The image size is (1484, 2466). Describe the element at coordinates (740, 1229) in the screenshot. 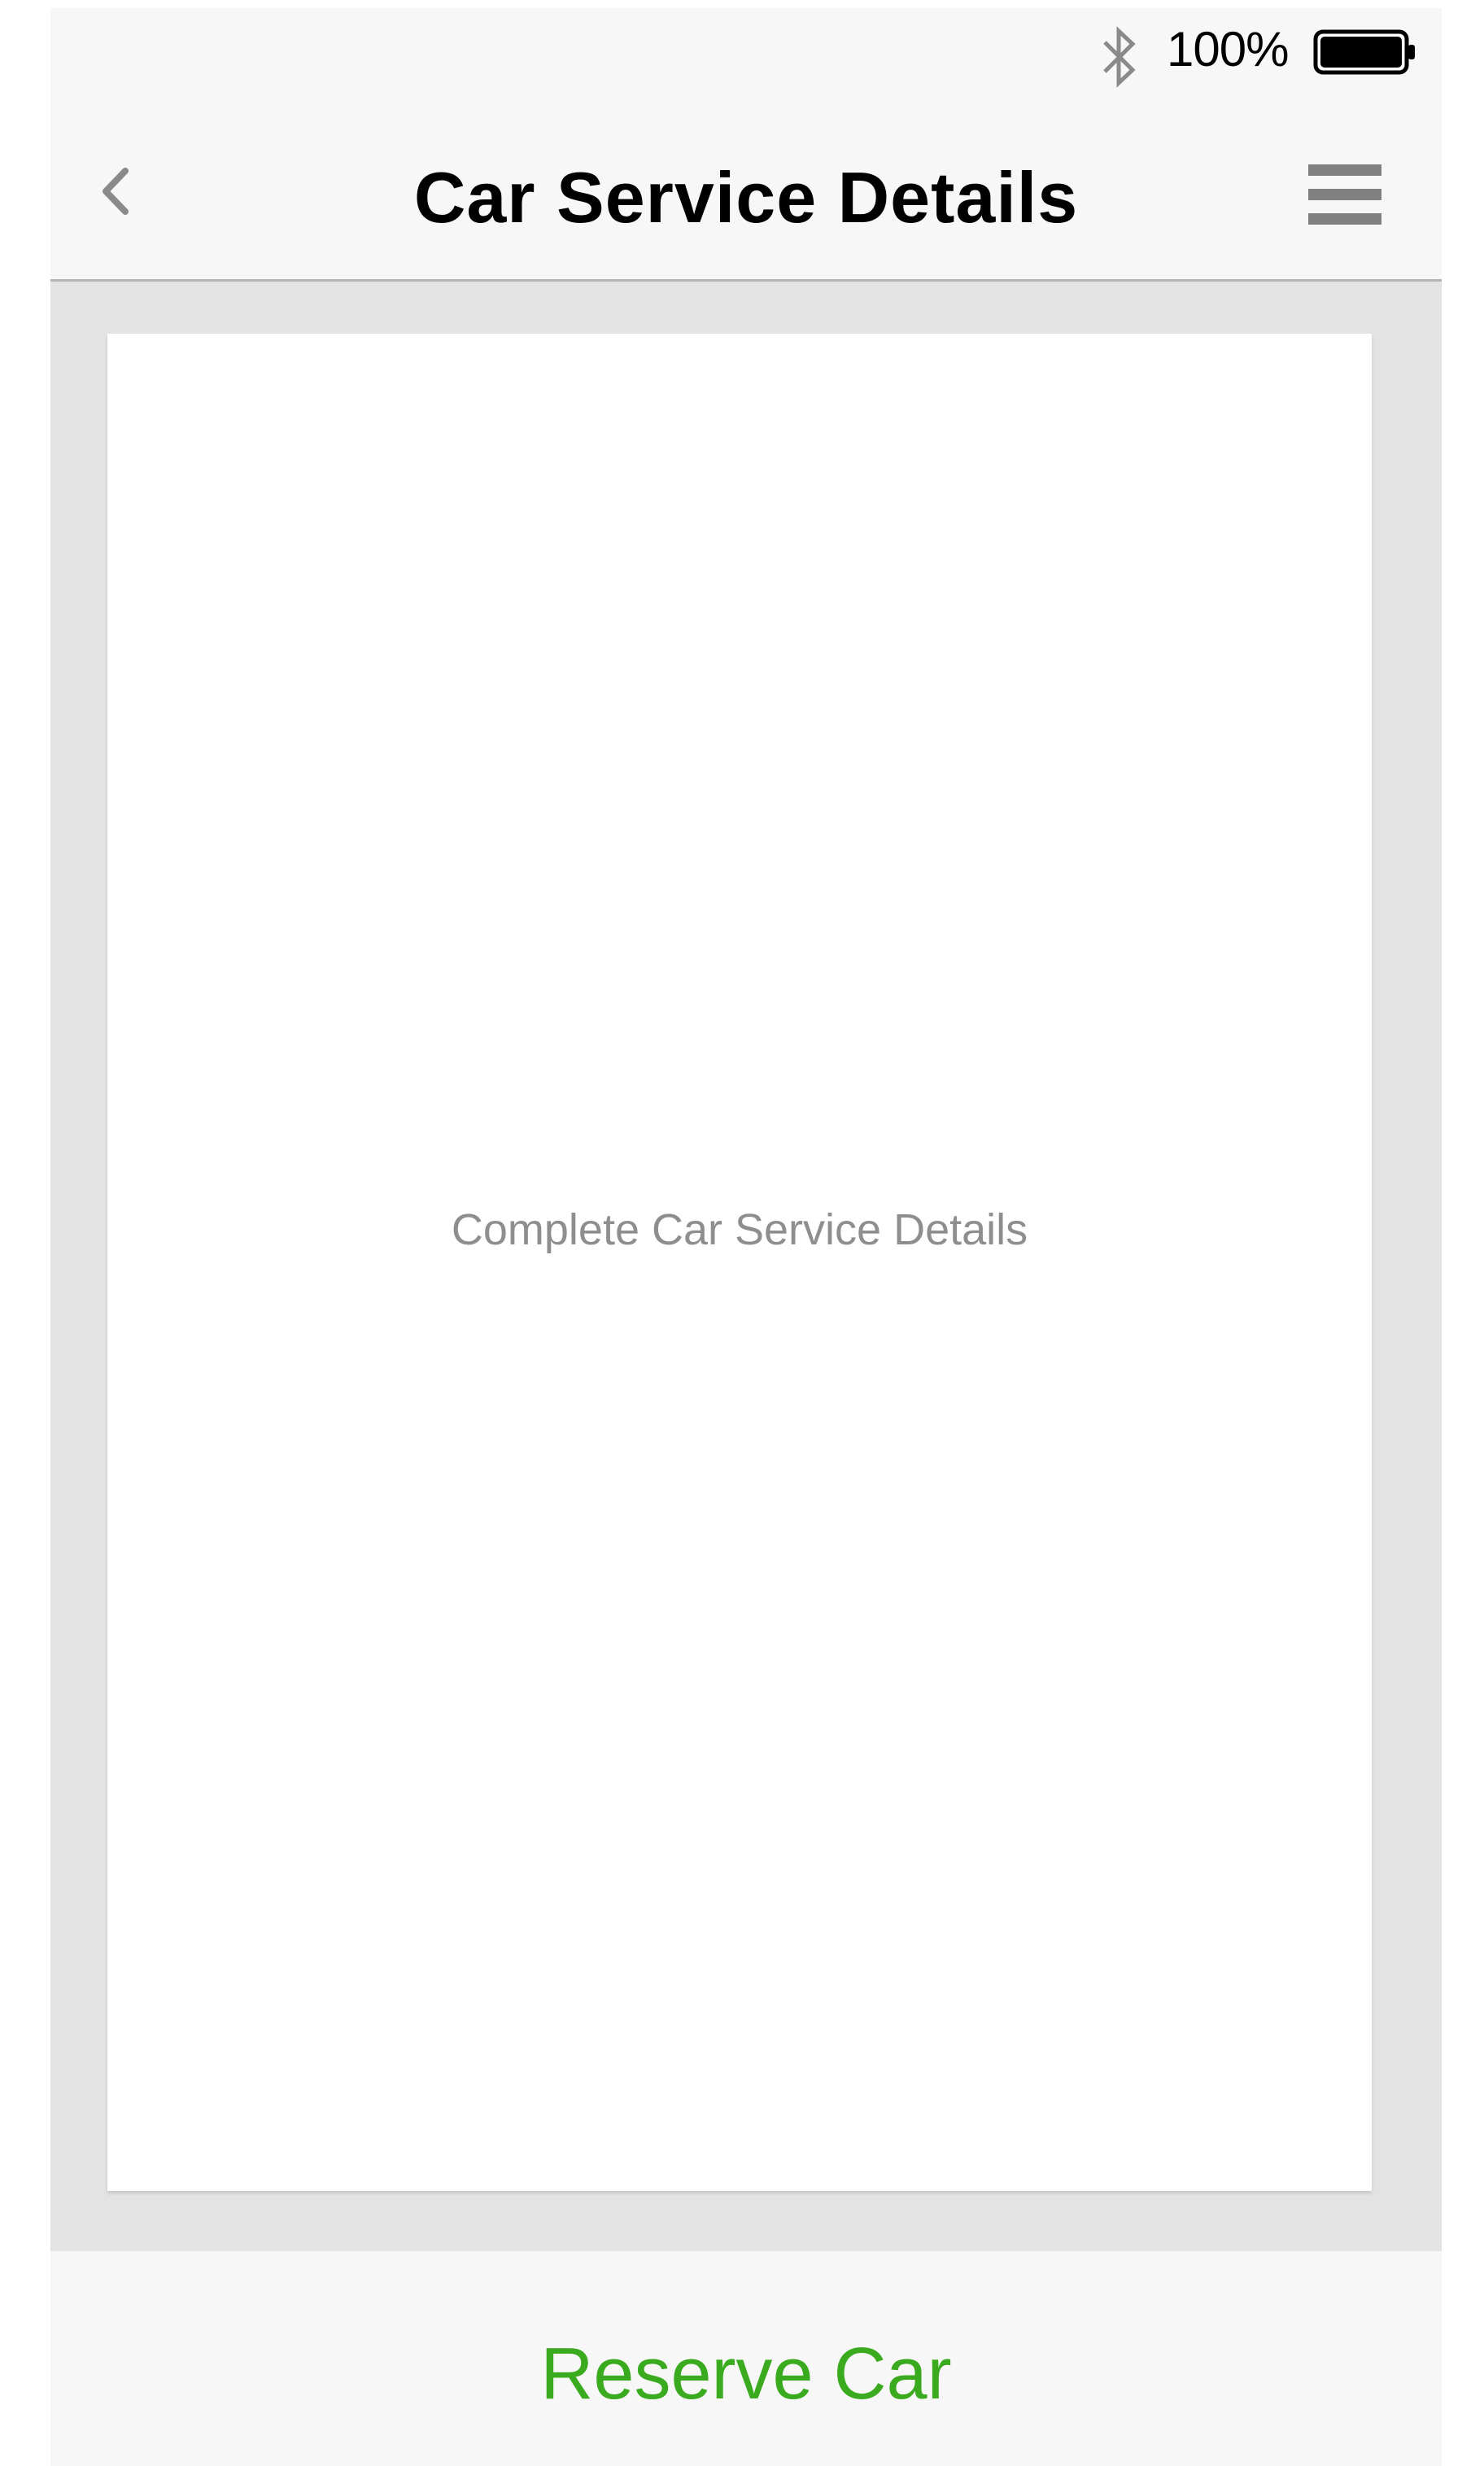

I see `details-placeholder-text: Complete Car Service Details` at that location.